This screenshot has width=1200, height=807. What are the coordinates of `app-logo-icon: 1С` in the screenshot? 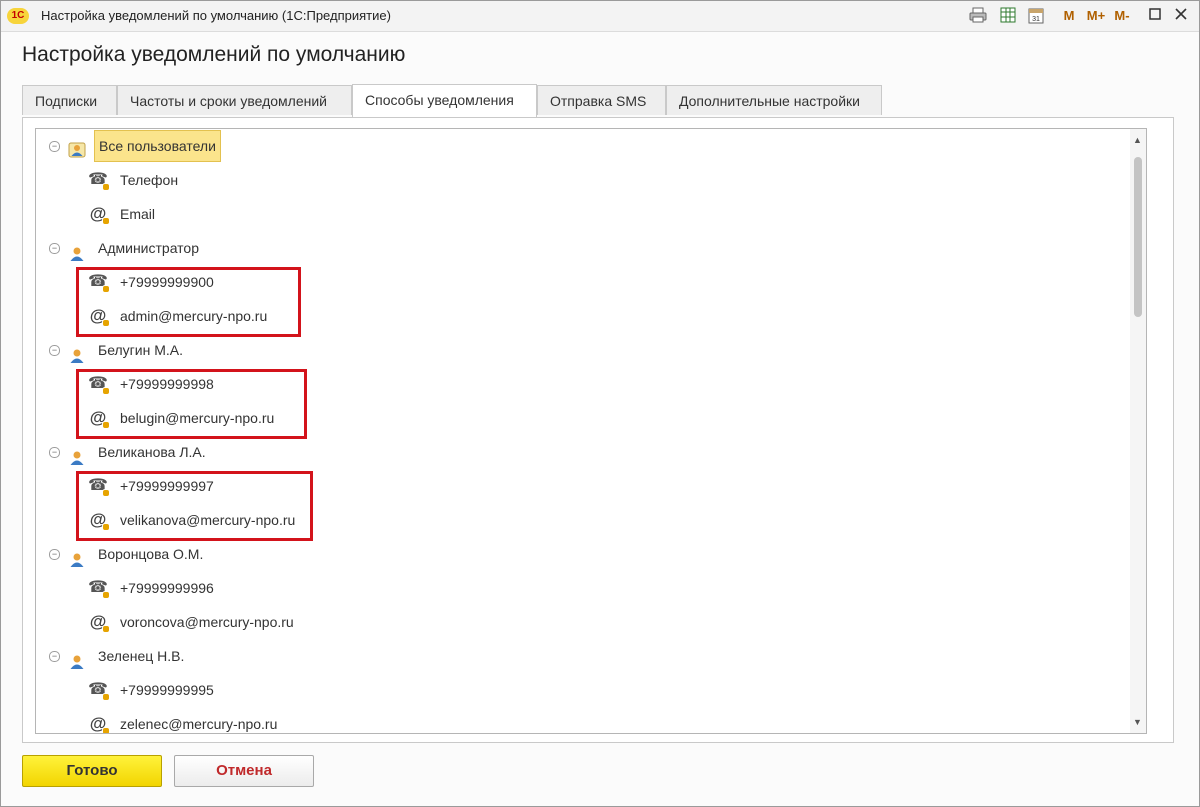 It's located at (18, 16).